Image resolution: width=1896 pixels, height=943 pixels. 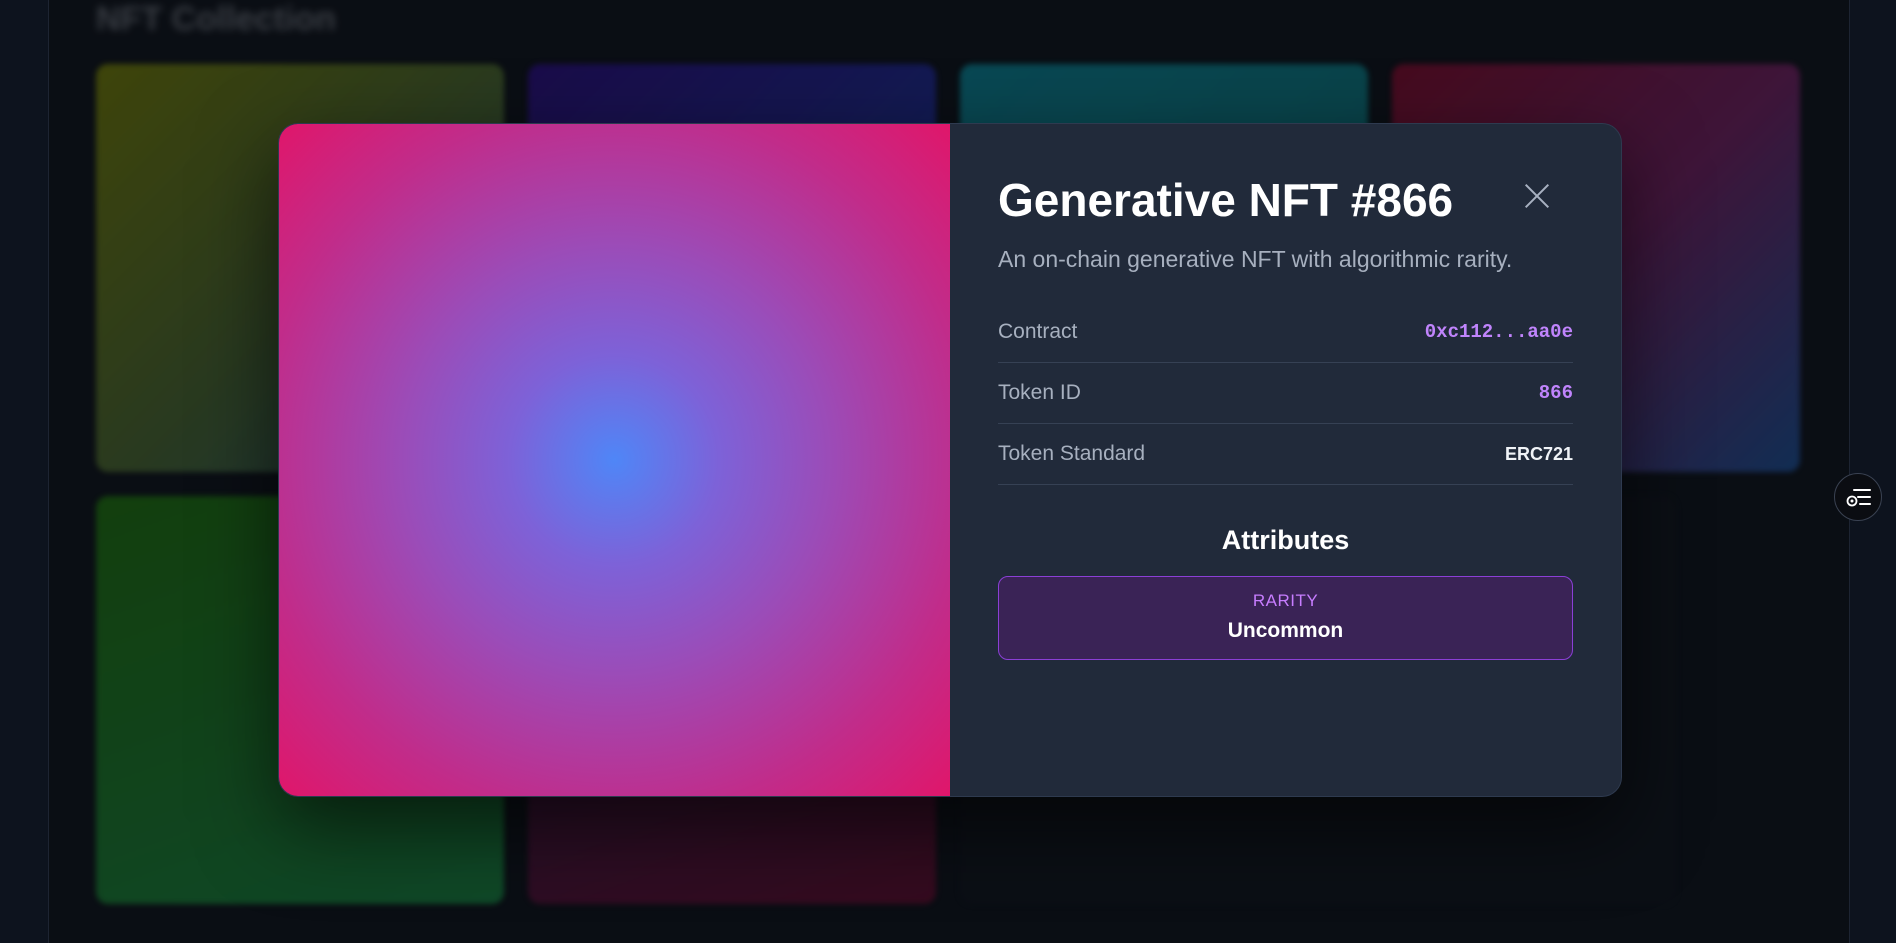 I want to click on property-row-token-id: Token ID 866, so click(x=1285, y=393).